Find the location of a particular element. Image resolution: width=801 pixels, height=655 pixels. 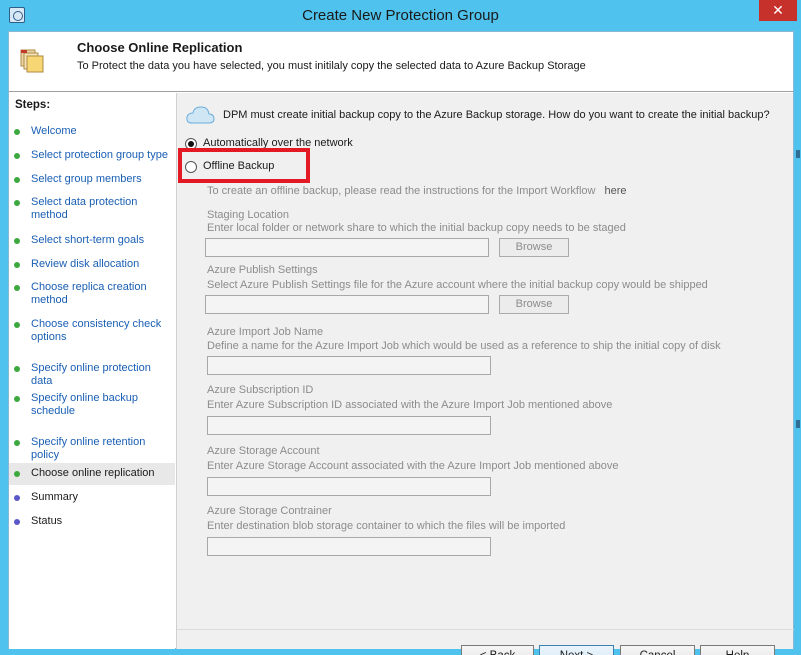

sidebar-item-label: Select data protection method is located at coordinates (84, 208).